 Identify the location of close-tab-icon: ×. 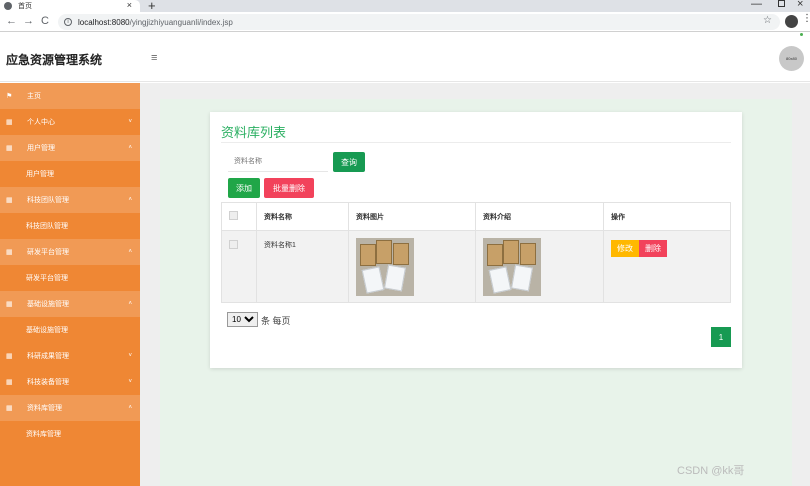
(129, 5).